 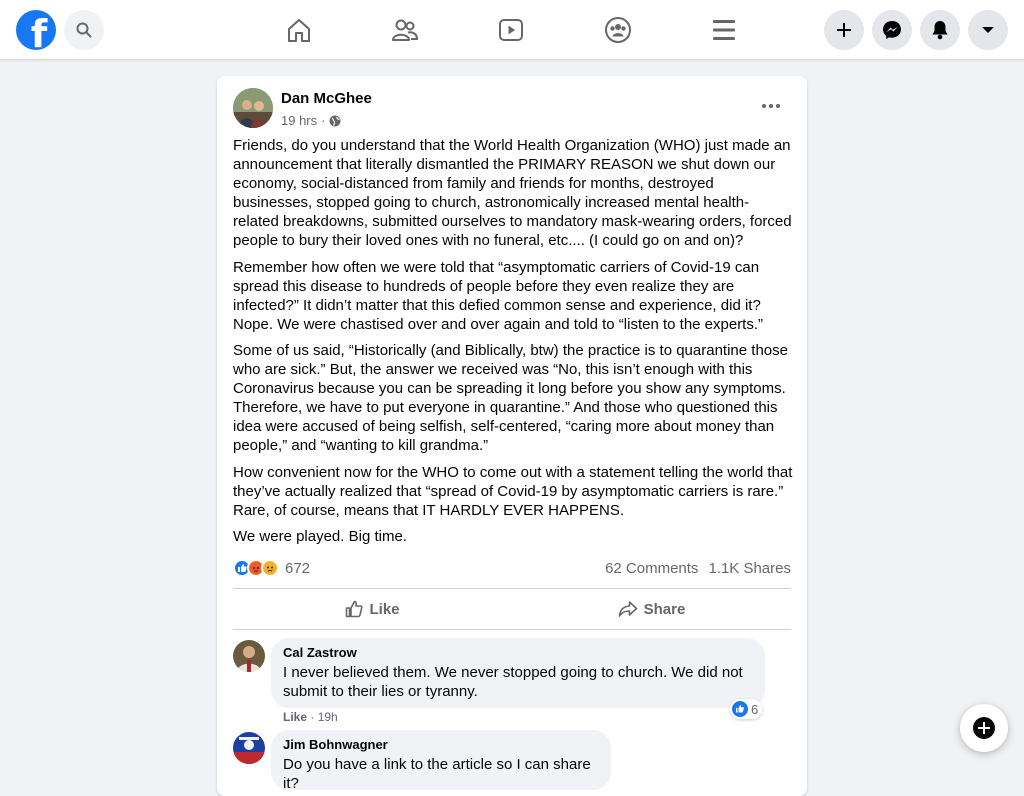 I want to click on facebook-logo: f, so click(x=36, y=30).